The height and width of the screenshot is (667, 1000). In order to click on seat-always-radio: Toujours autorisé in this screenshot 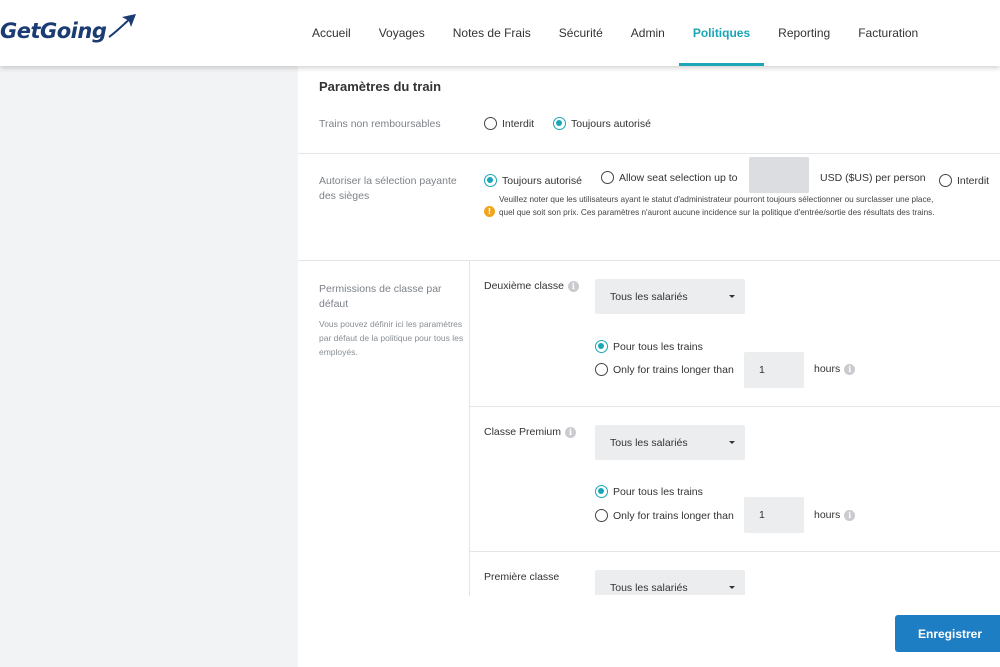, I will do `click(533, 180)`.